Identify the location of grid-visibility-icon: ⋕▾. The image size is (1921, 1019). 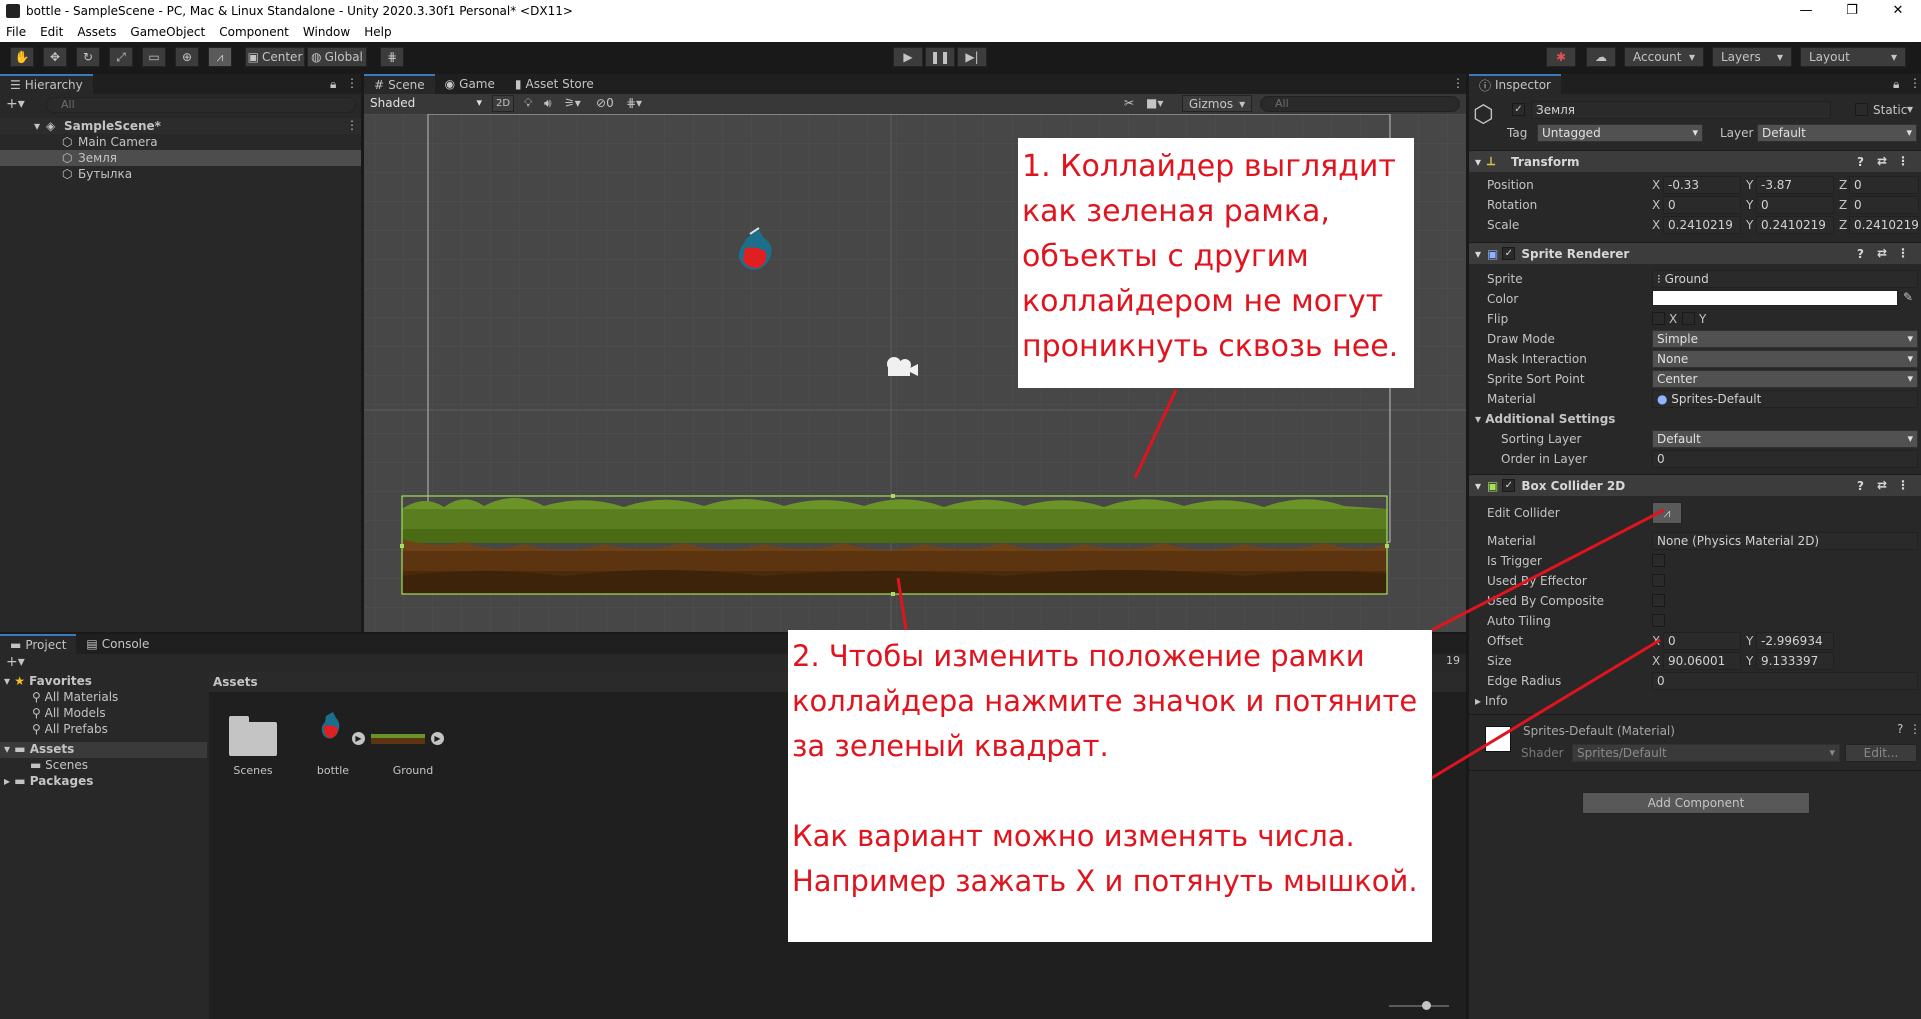
(634, 103).